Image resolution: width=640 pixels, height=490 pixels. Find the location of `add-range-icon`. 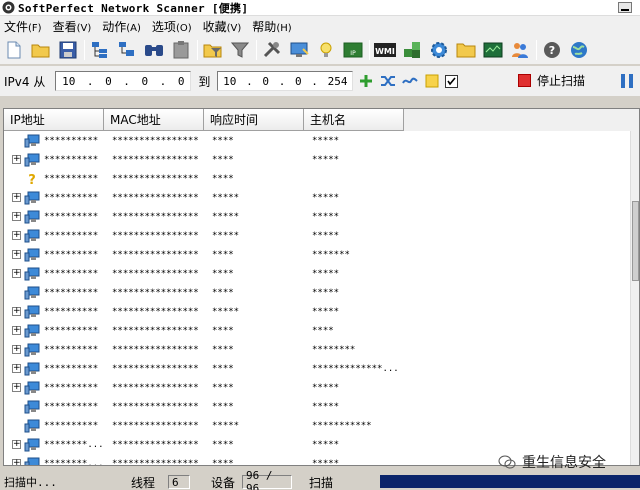

add-range-icon is located at coordinates (366, 81).